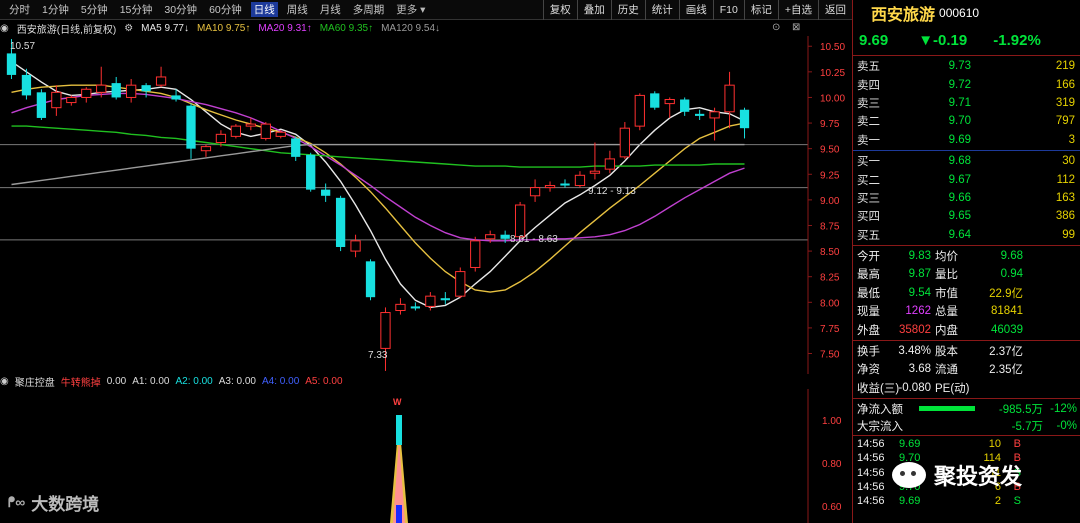  What do you see at coordinates (868, 122) in the screenshot?
I see `ask-label: 卖二` at bounding box center [868, 122].